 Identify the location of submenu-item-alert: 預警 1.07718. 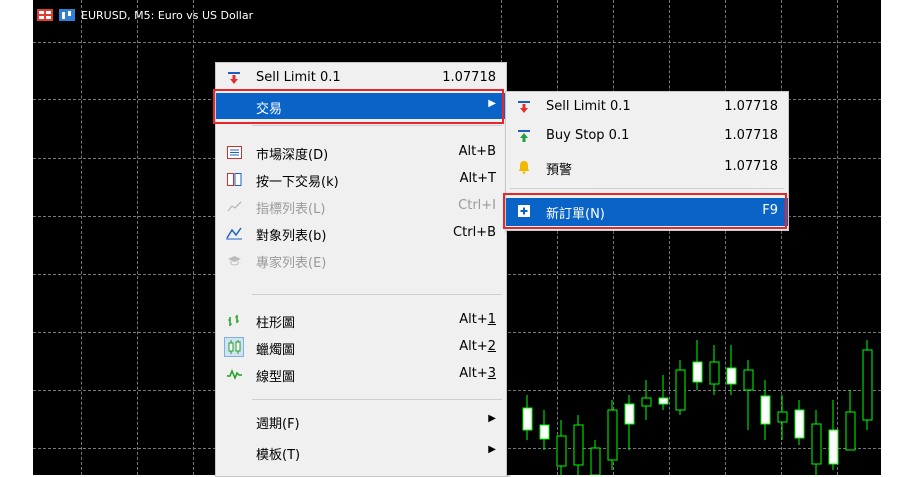
(647, 167).